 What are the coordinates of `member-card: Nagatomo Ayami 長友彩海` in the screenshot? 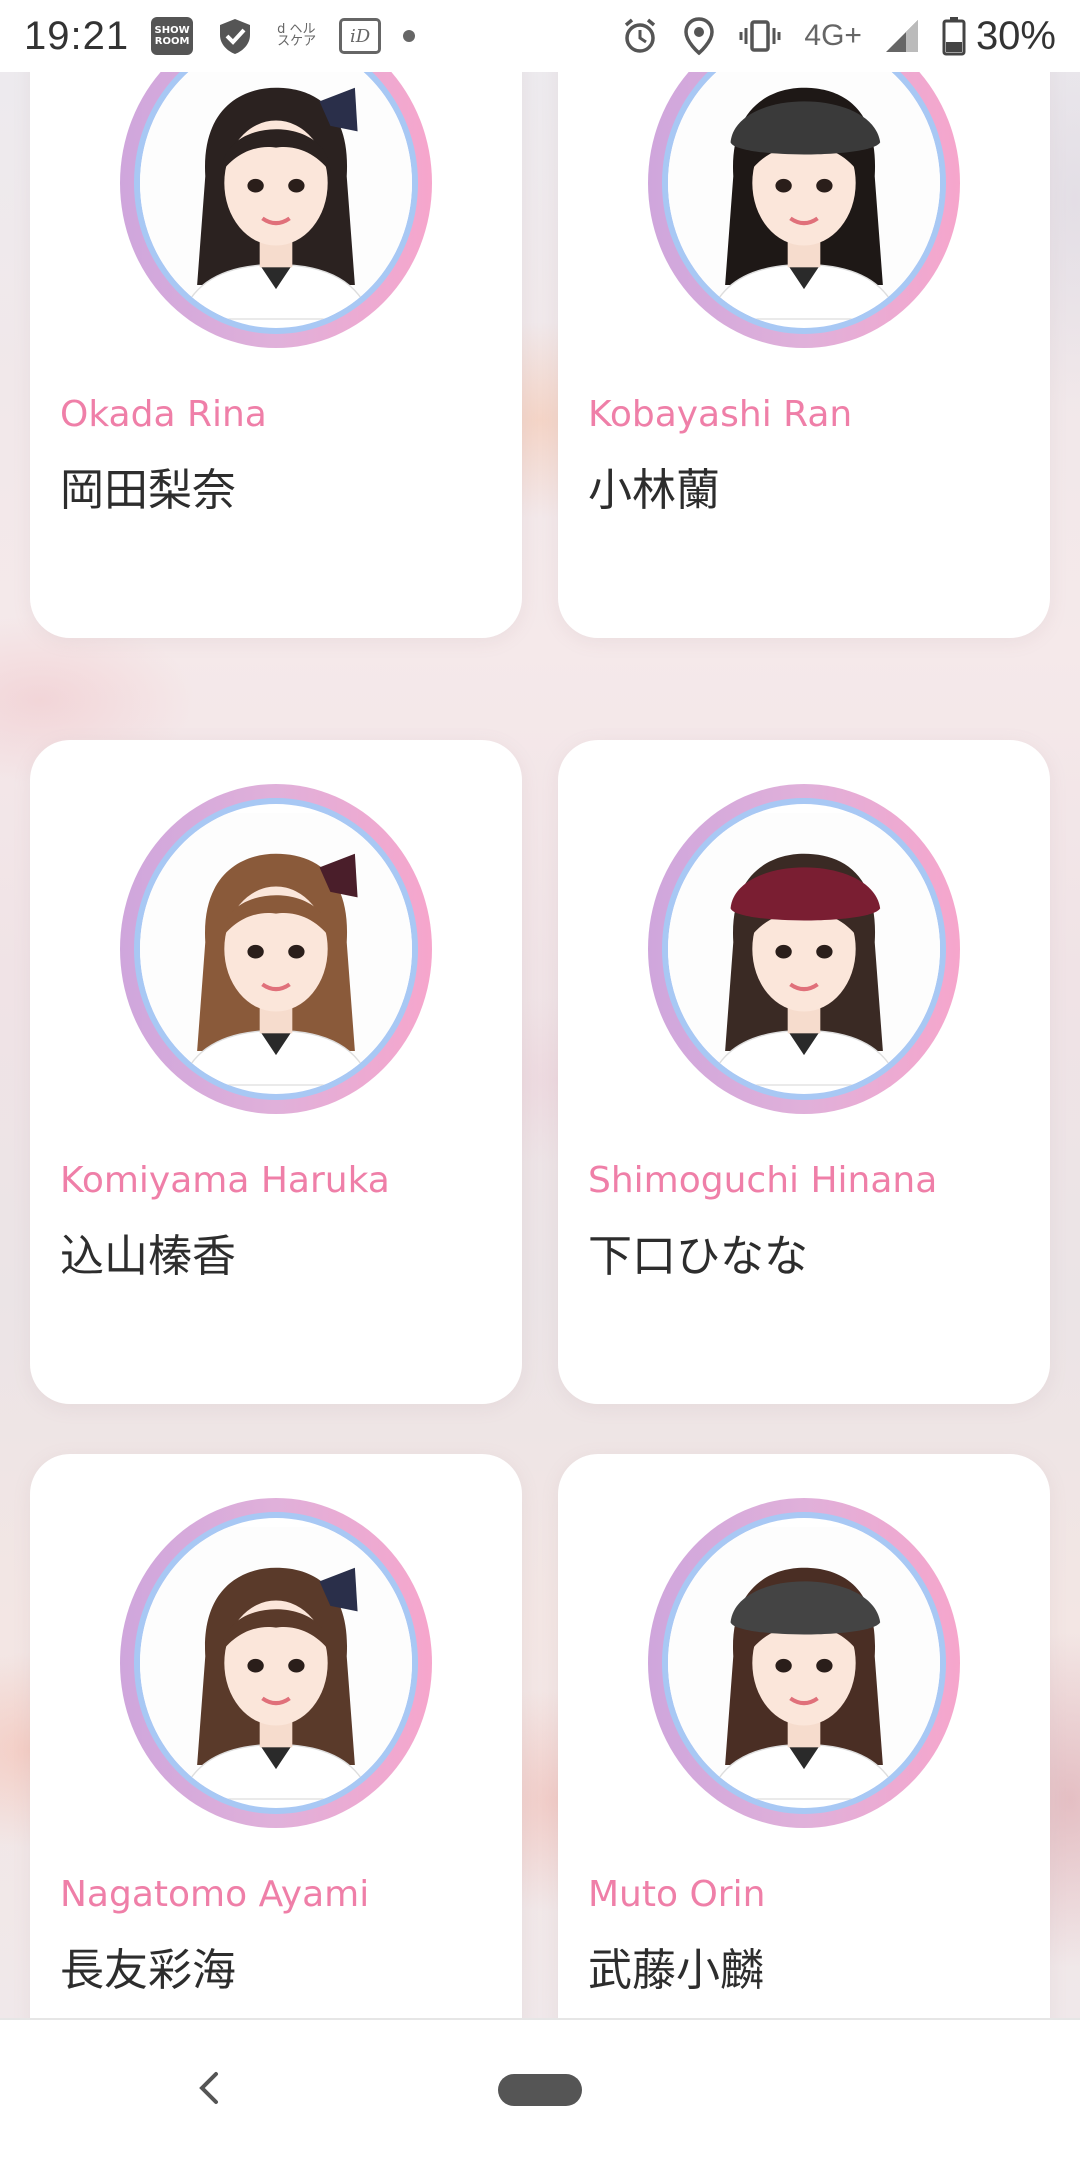 It's located at (276, 1737).